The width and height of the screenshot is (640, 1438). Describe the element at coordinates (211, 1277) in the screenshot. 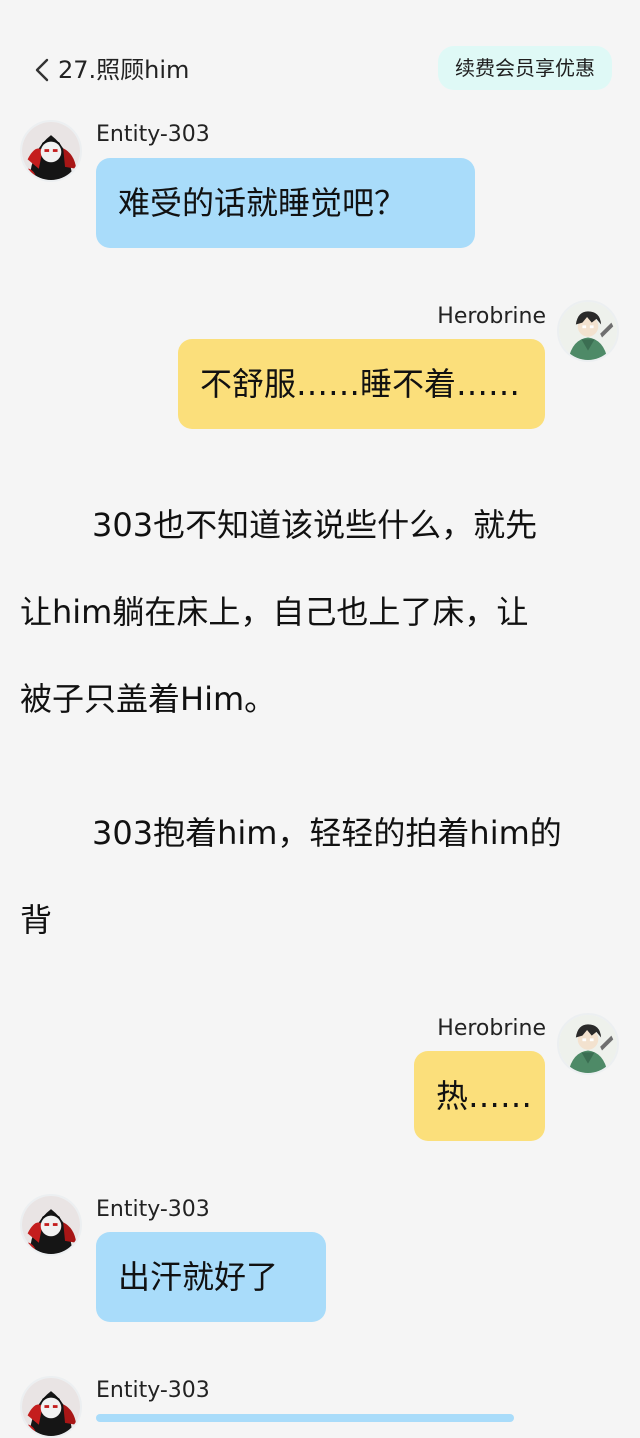

I see `chat-bubble: 出汗就好了` at that location.